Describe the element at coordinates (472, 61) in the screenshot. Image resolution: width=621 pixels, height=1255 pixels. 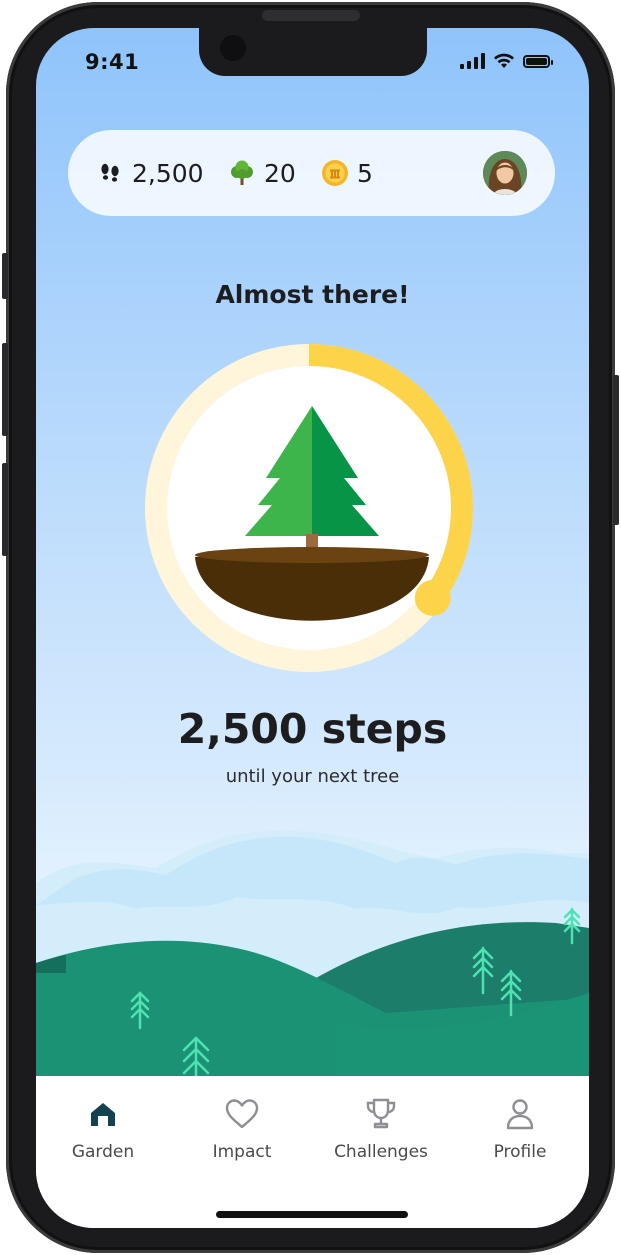
I see `cellular-signal-icon` at that location.